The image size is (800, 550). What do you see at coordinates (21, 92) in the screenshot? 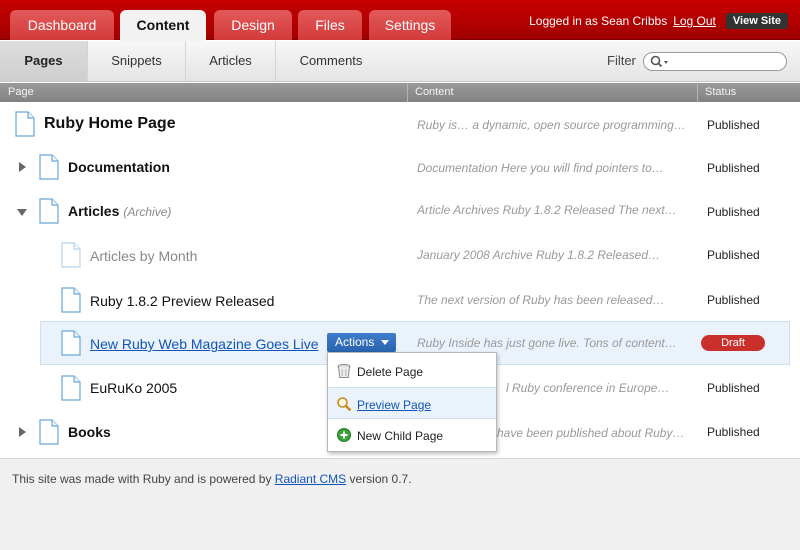
I see `column-header-page: Page` at bounding box center [21, 92].